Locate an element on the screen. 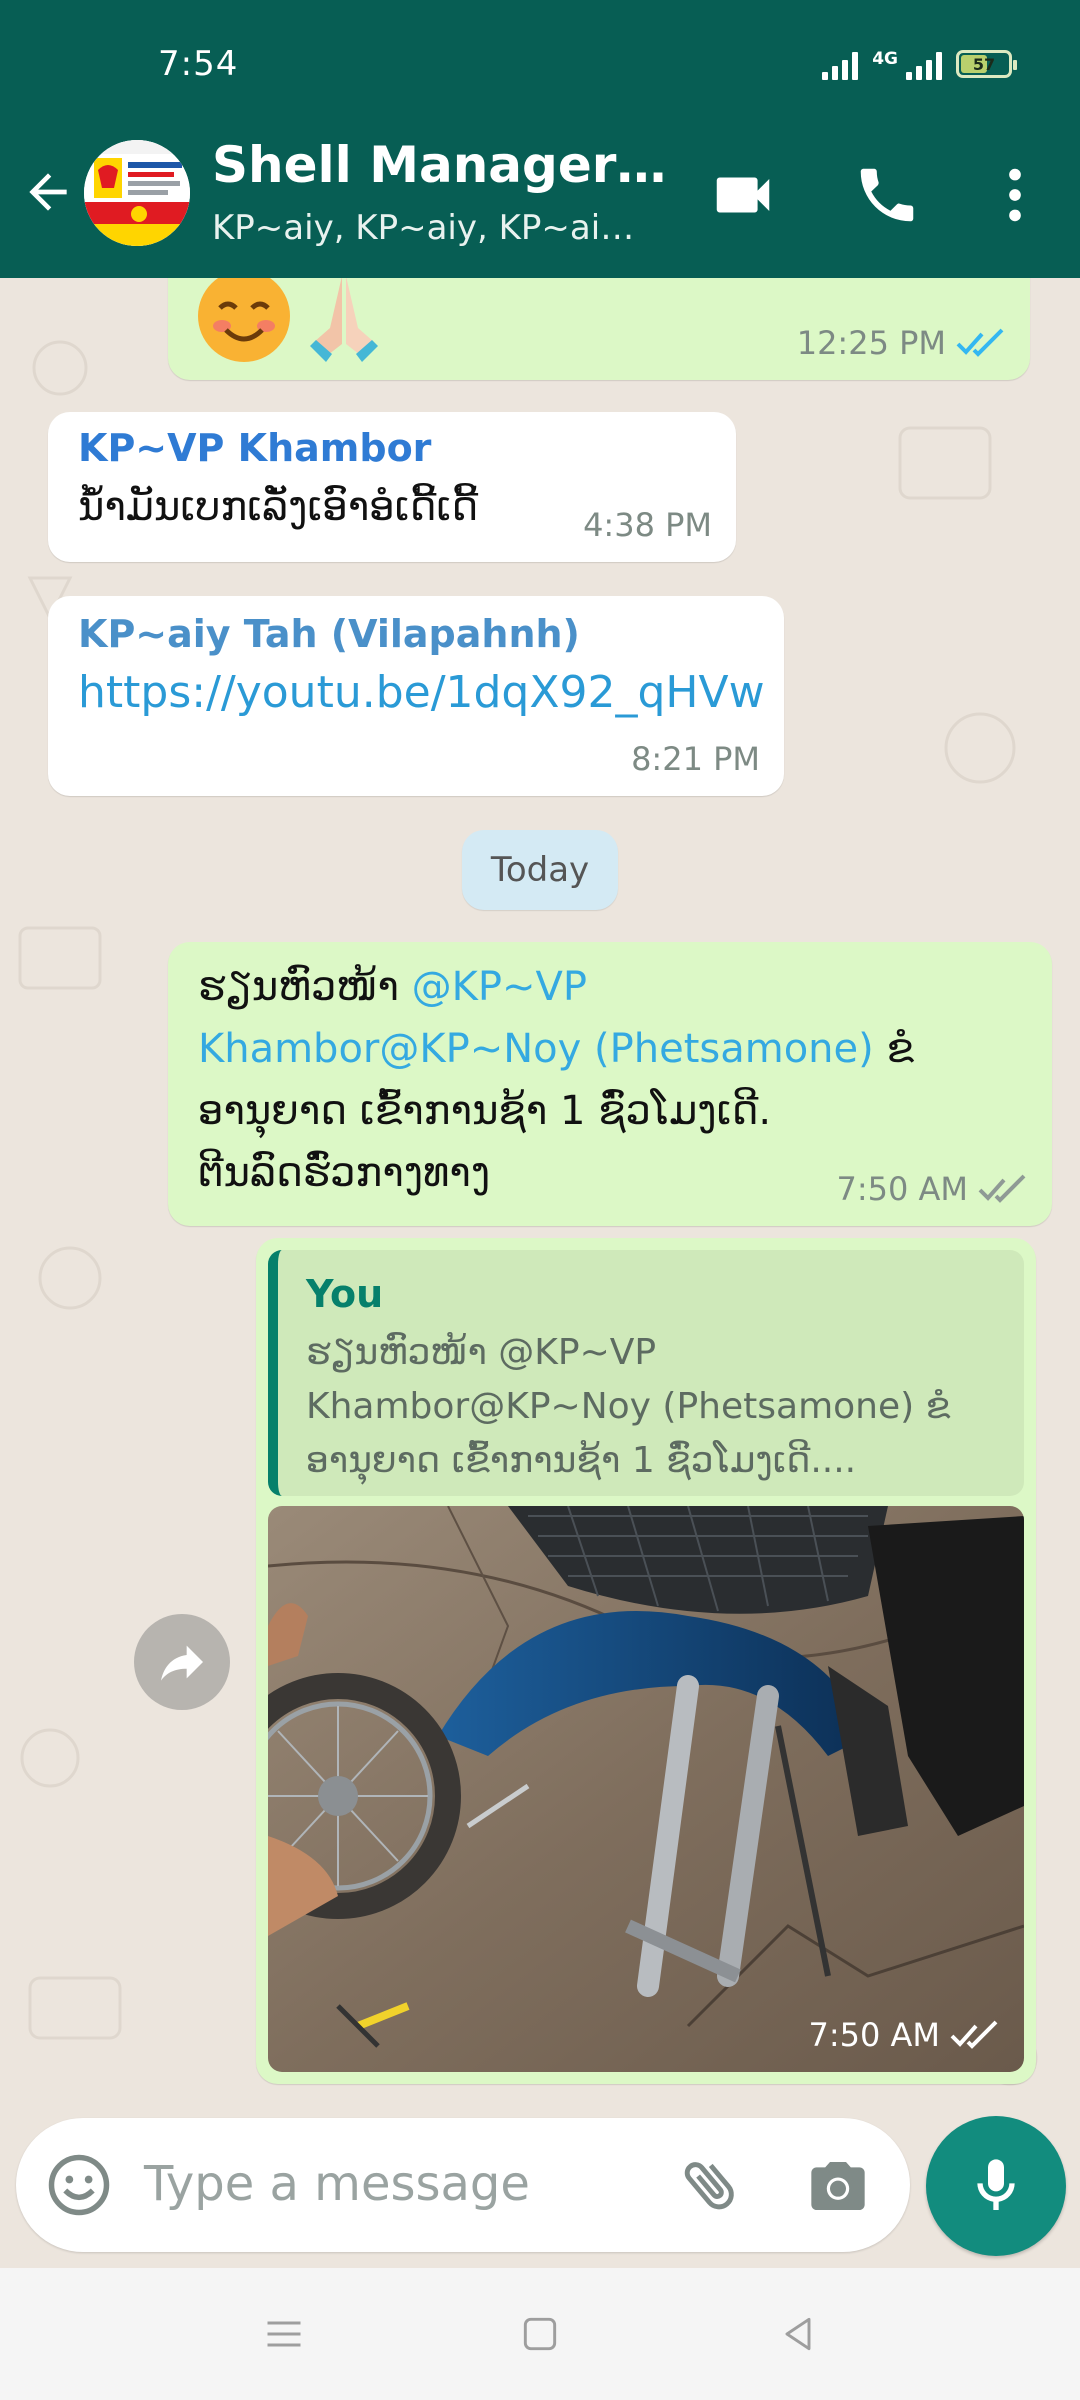 The width and height of the screenshot is (1080, 2400). quoted-line: ຮຽນຫົວໜ້າ @KP~VP is located at coordinates (481, 1352).